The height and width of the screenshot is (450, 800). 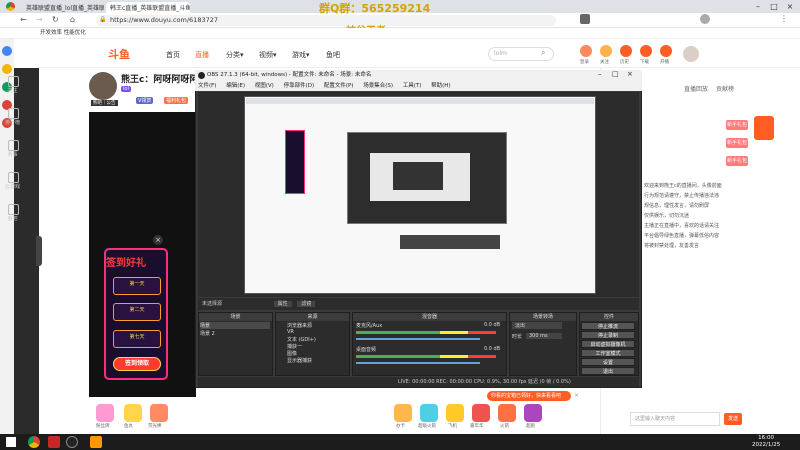 I want to click on rail-app-icon, so click(x=7, y=51).